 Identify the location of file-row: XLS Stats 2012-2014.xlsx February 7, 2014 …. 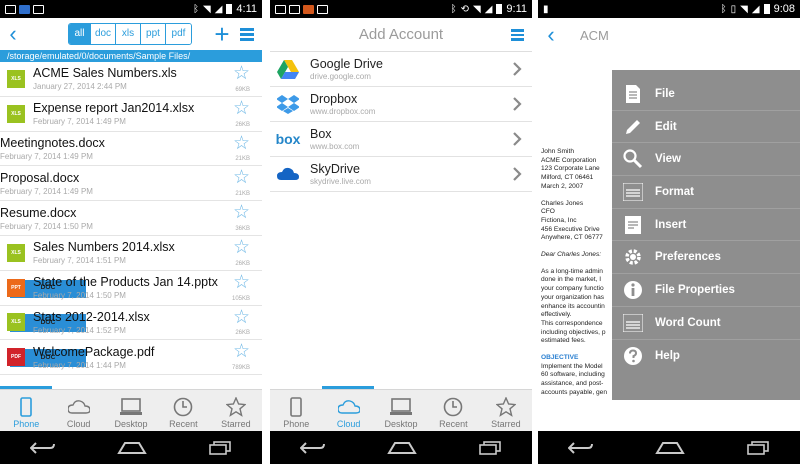
(131, 323).